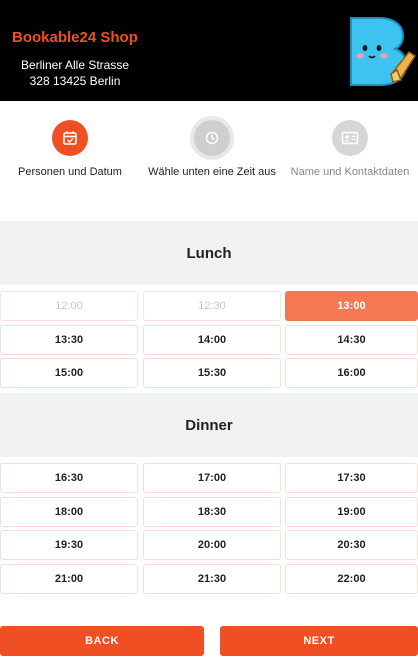  What do you see at coordinates (69, 373) in the screenshot?
I see `time-slot-1500: 15:00` at bounding box center [69, 373].